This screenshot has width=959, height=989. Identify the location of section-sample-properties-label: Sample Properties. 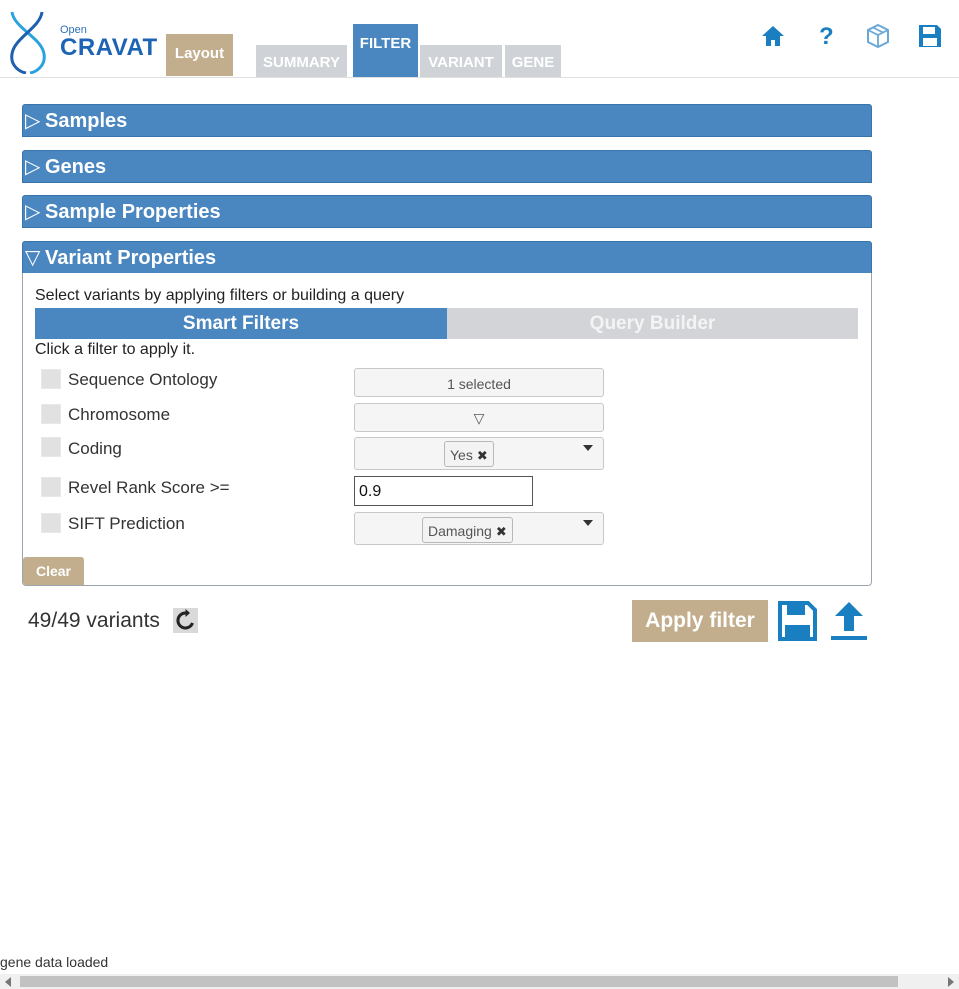
(133, 212).